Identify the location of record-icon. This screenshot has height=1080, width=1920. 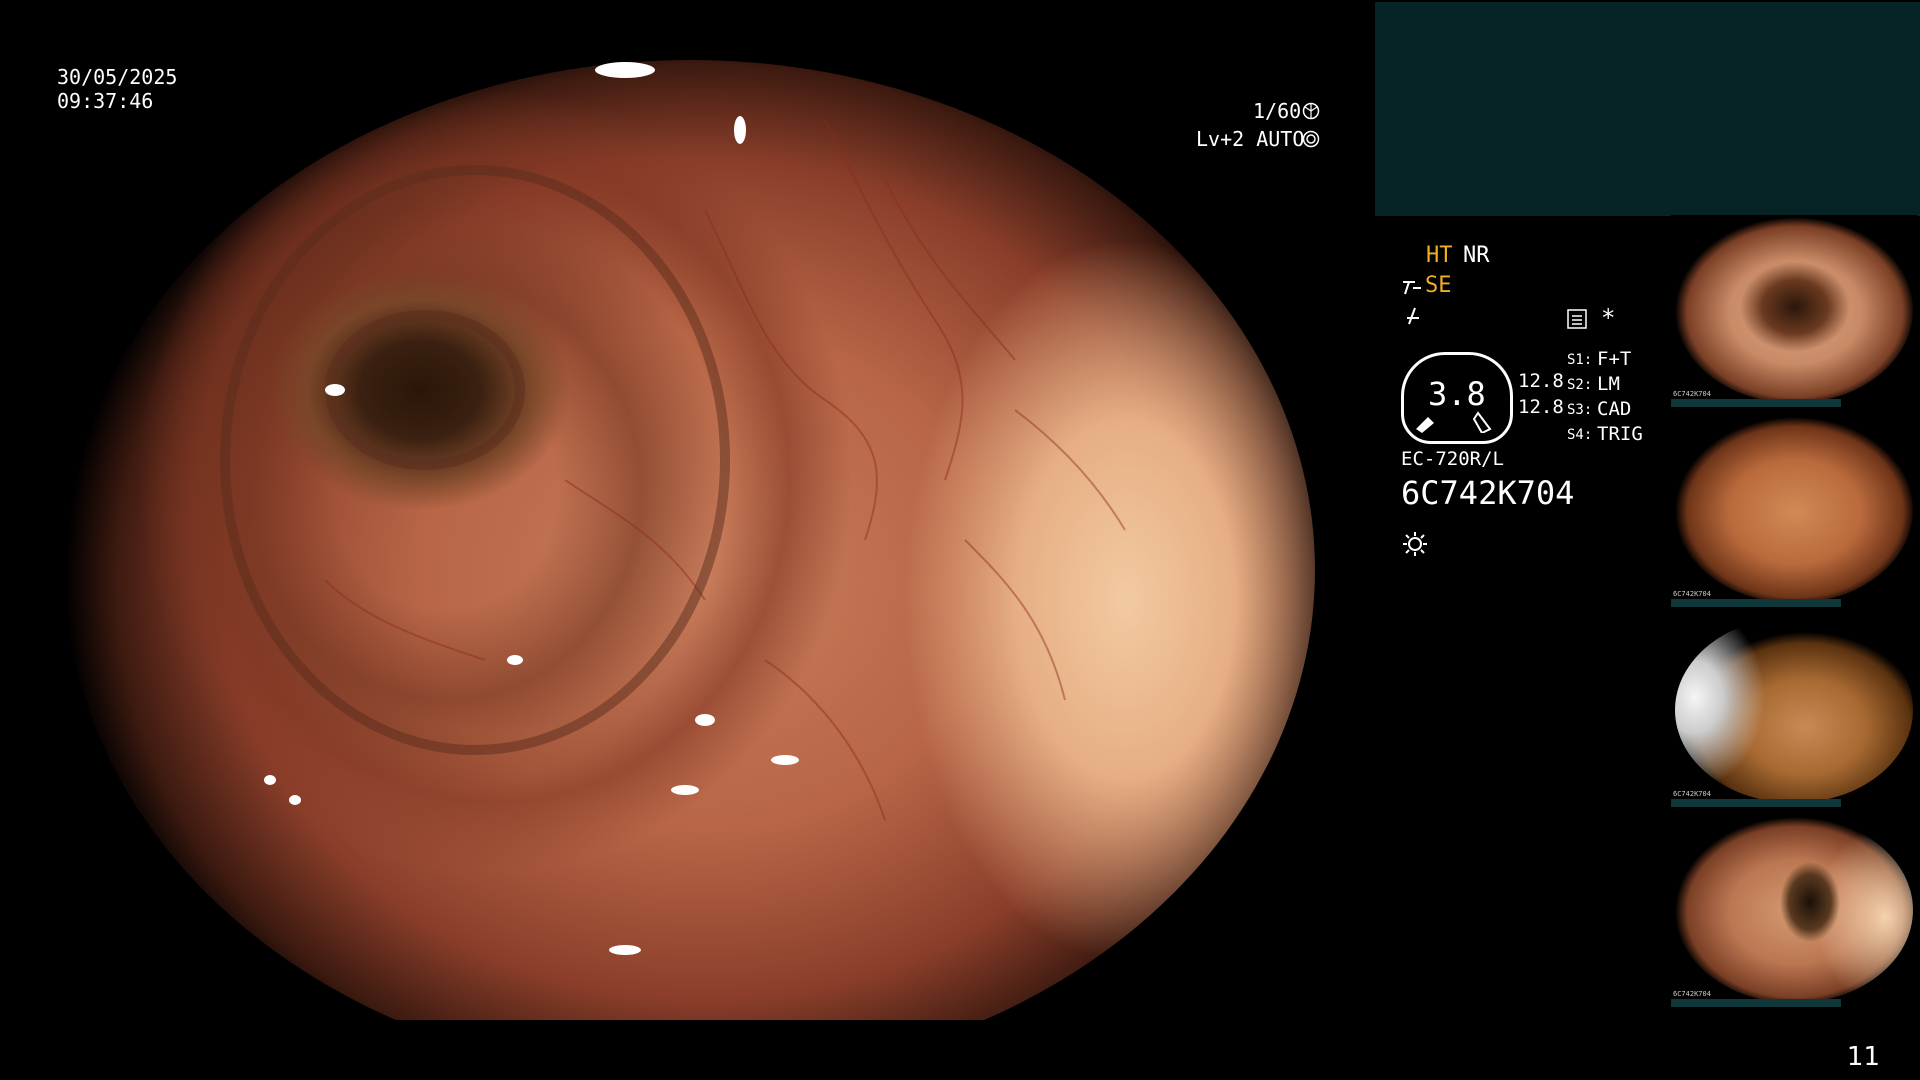
(1577, 319).